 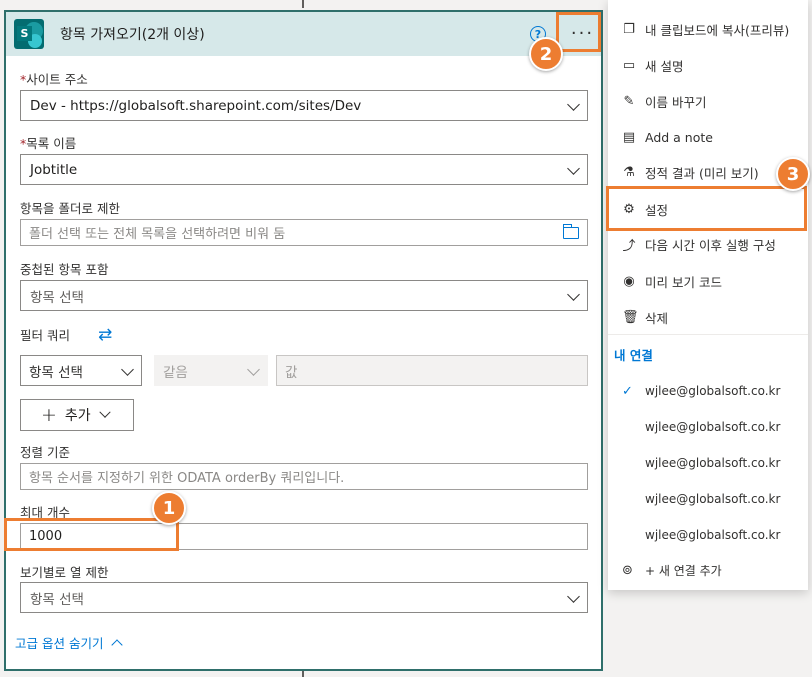 I want to click on card-header: S 항목 가져오기(2개 이상) ? ···, so click(x=303, y=34).